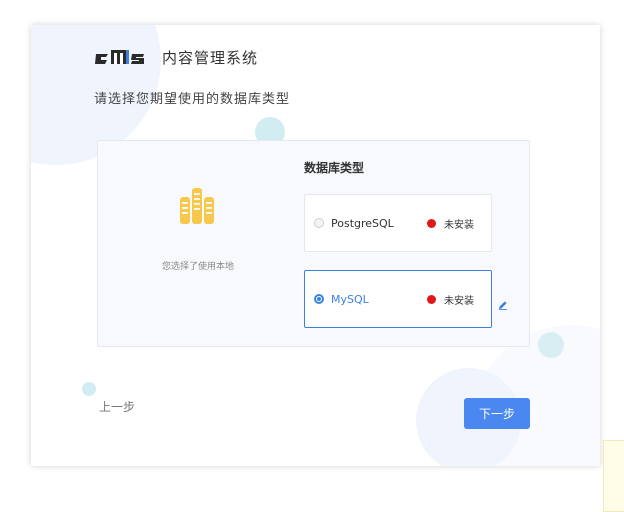  Describe the element at coordinates (497, 413) in the screenshot. I see `next-step-button: 下一步` at that location.